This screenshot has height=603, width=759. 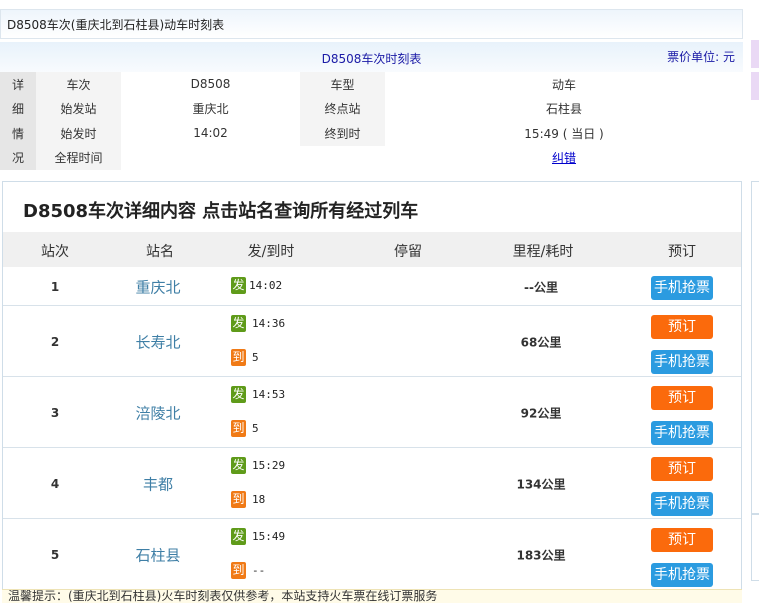 I want to click on distance: 134公里, so click(x=541, y=484).